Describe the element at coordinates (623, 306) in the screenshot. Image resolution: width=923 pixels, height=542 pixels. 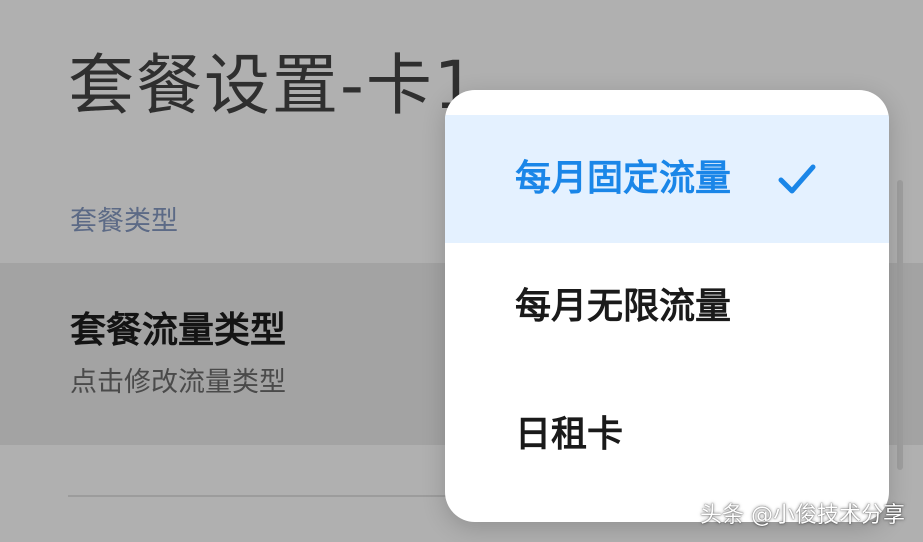
I see `option-label: 每月无限流量` at that location.